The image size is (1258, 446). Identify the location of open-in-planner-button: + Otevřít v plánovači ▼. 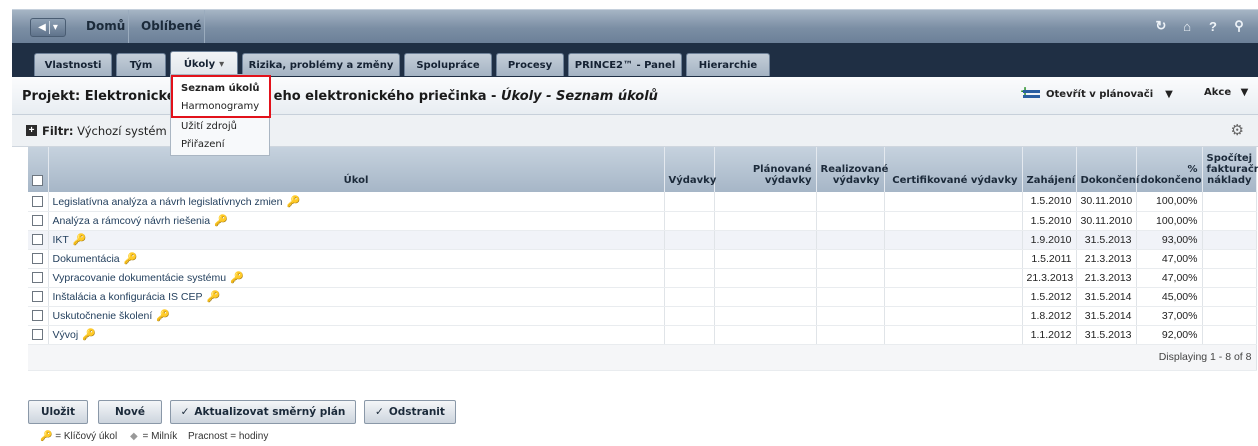
(1096, 92).